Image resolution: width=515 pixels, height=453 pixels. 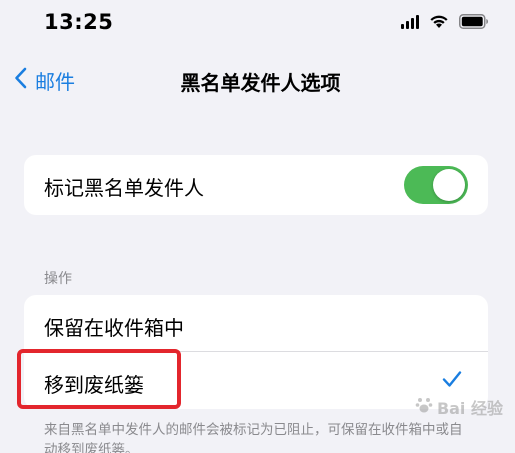 What do you see at coordinates (424, 407) in the screenshot?
I see `paw-icon` at bounding box center [424, 407].